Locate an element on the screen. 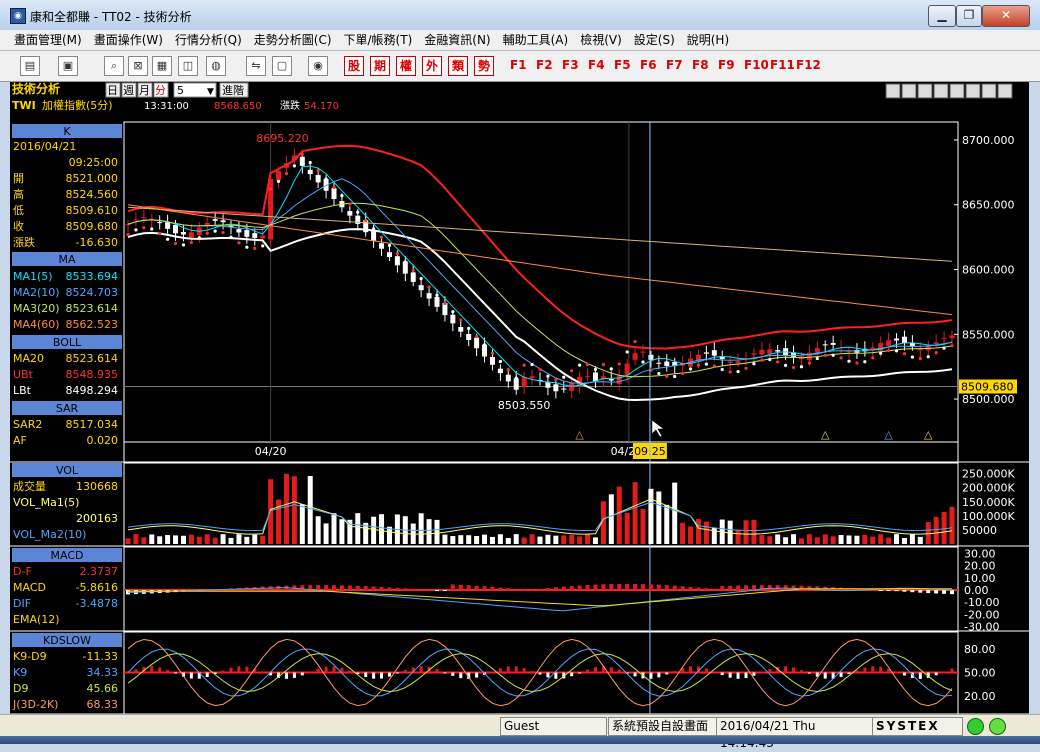 The image size is (1040, 752). restore-icon: ❐ is located at coordinates (969, 16).